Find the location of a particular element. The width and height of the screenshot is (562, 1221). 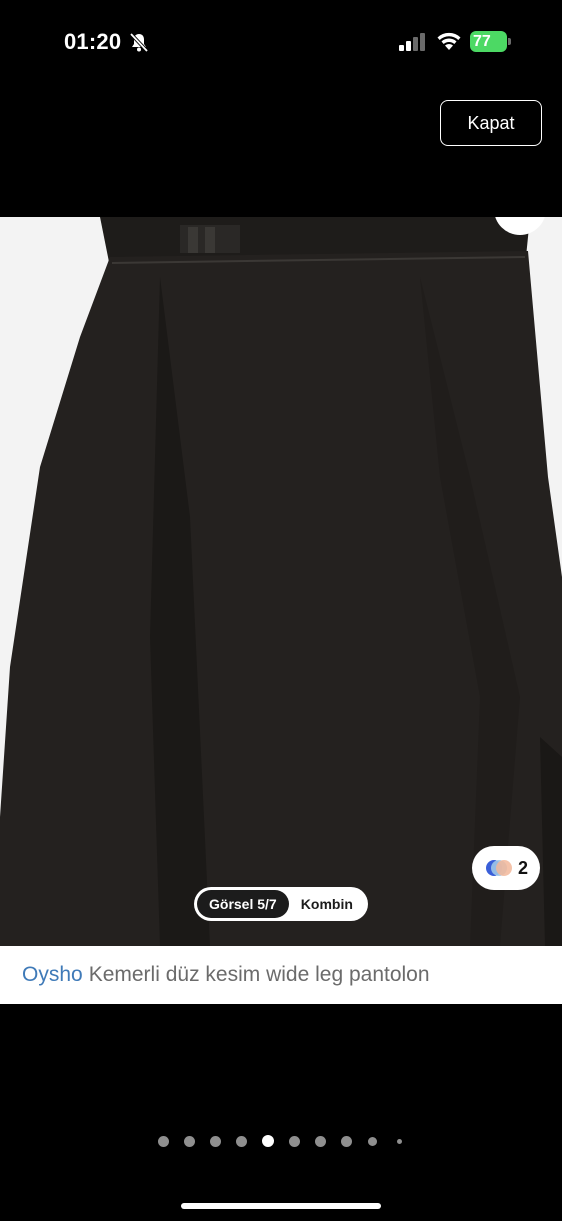

color-options-badge: 2 is located at coordinates (506, 868).